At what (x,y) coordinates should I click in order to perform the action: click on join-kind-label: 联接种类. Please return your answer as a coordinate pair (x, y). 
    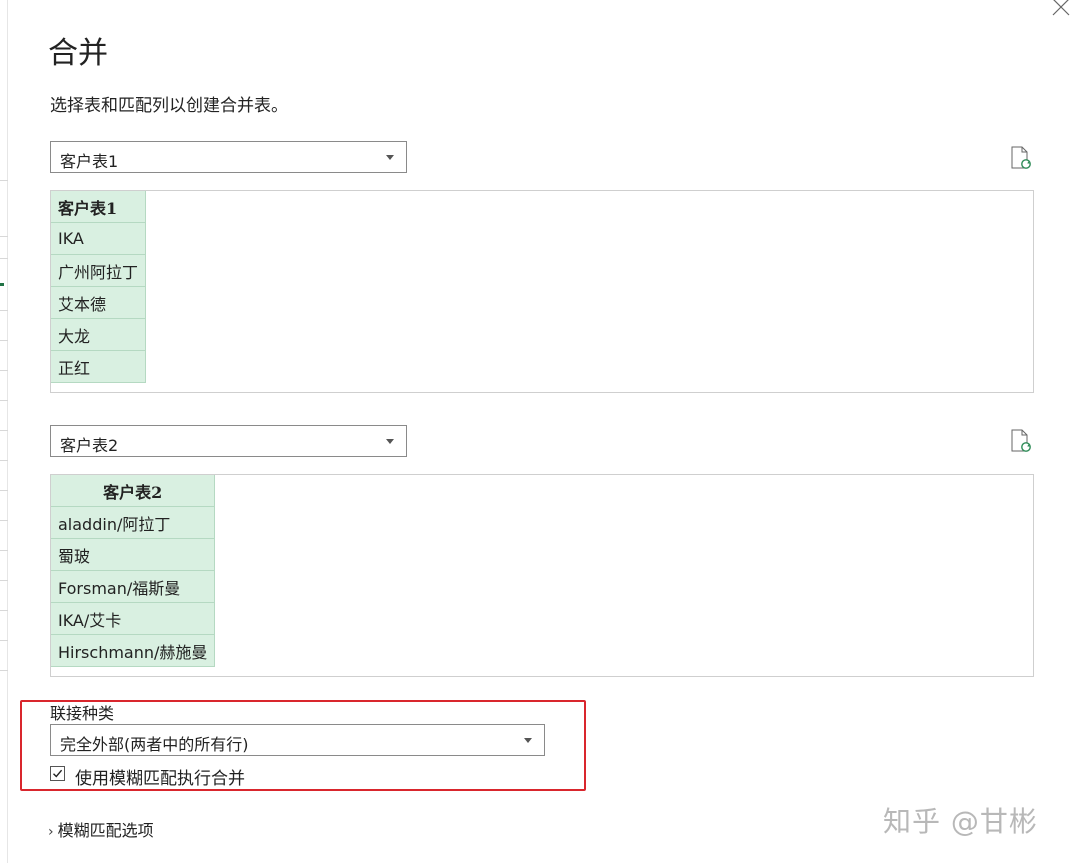
    Looking at the image, I should click on (82, 713).